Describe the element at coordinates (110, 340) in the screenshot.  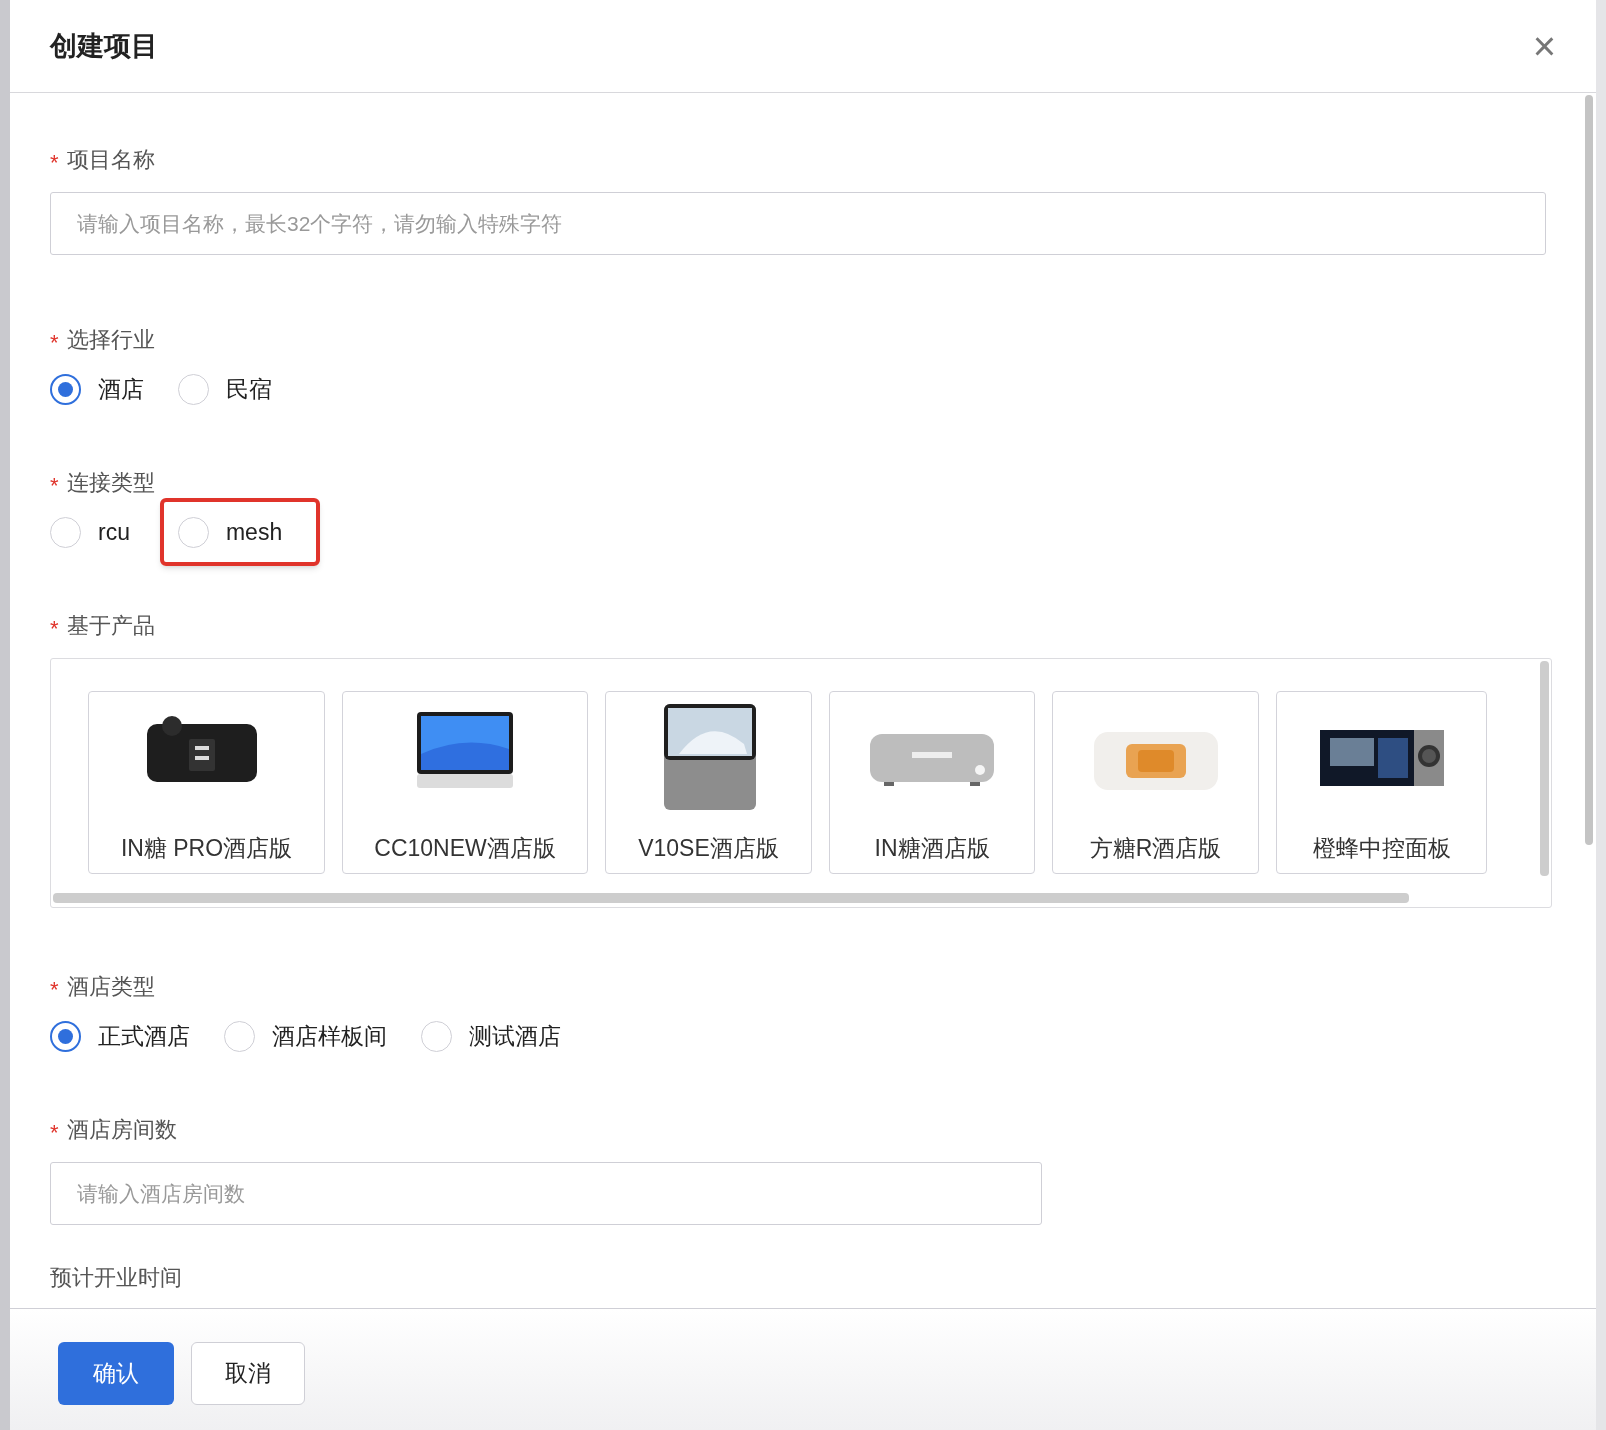
I see `field-label: 选择行业` at that location.